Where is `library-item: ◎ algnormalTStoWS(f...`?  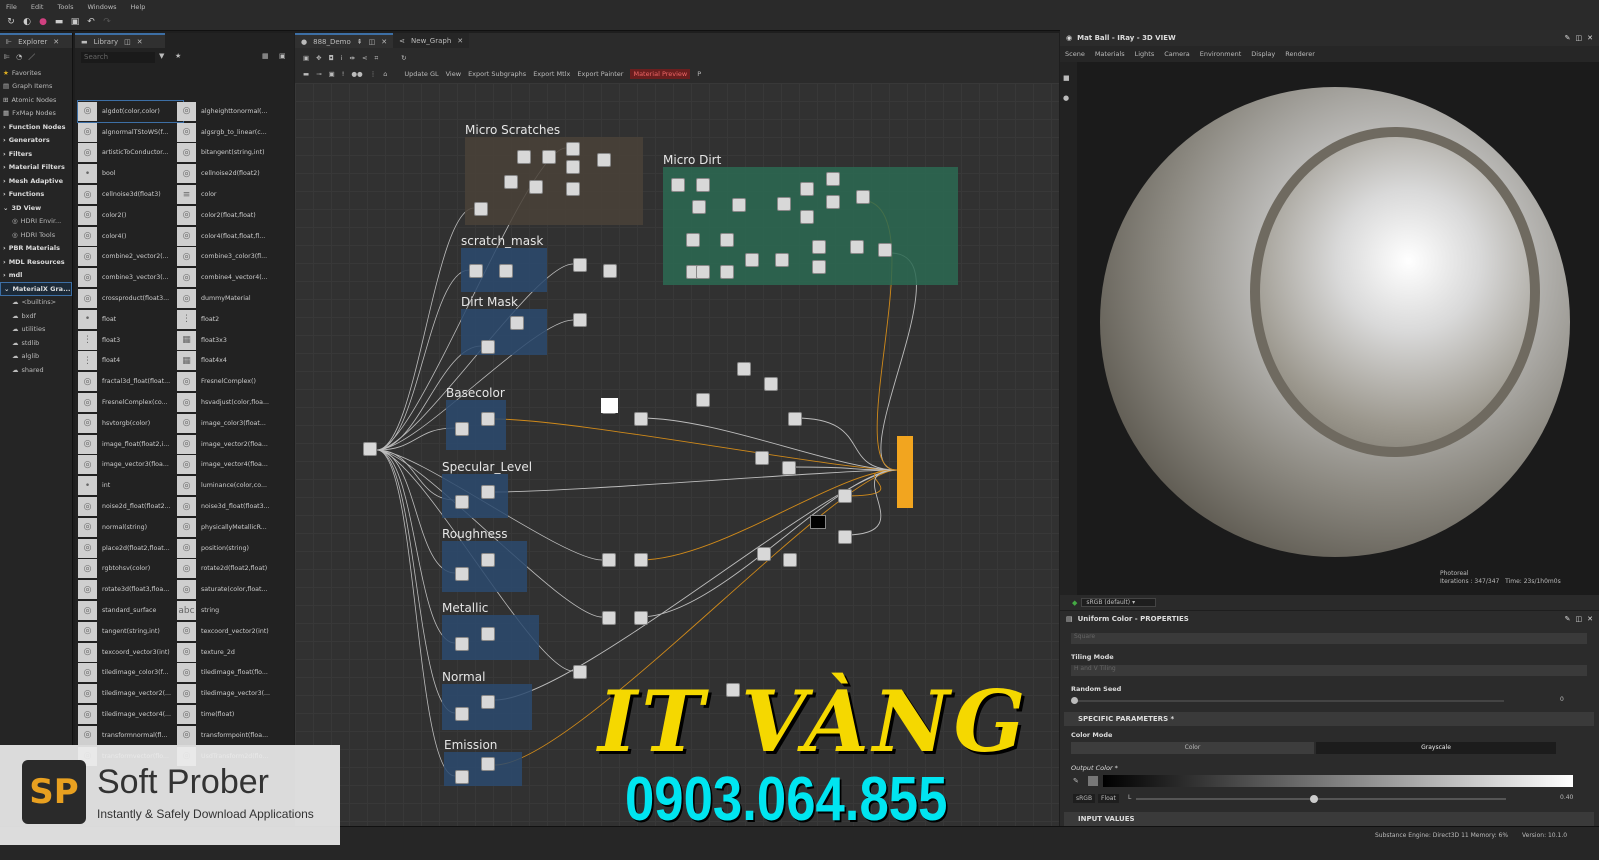
library-item: ◎ algnormalTStoWS(f... is located at coordinates (130, 132).